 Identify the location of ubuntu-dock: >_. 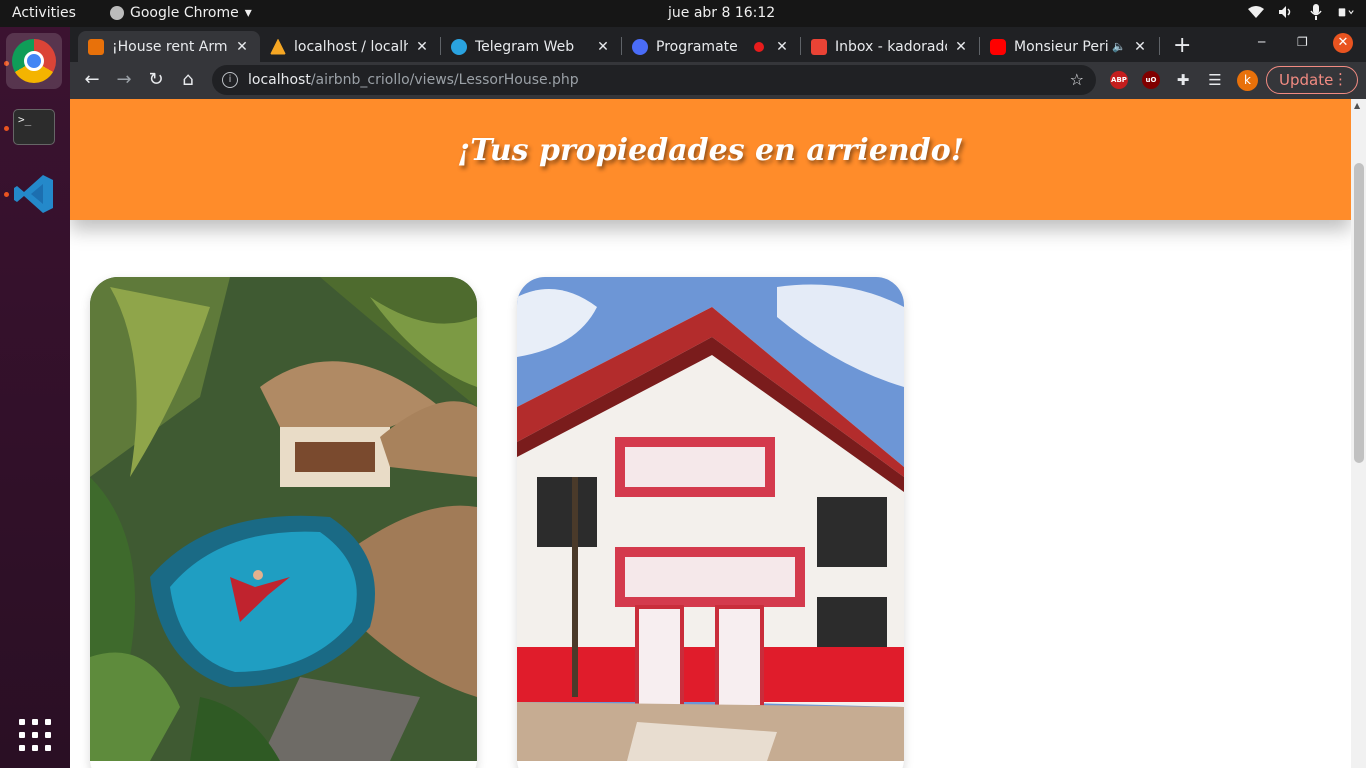
(35, 397).